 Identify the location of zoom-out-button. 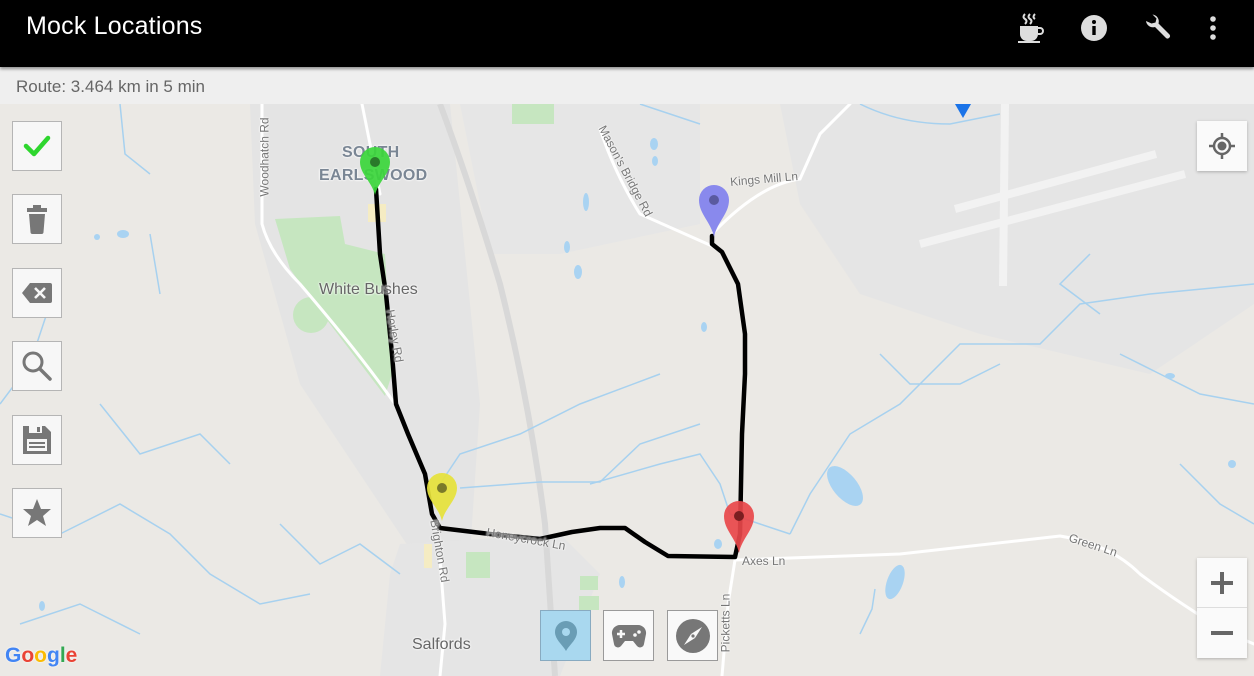
(1222, 633).